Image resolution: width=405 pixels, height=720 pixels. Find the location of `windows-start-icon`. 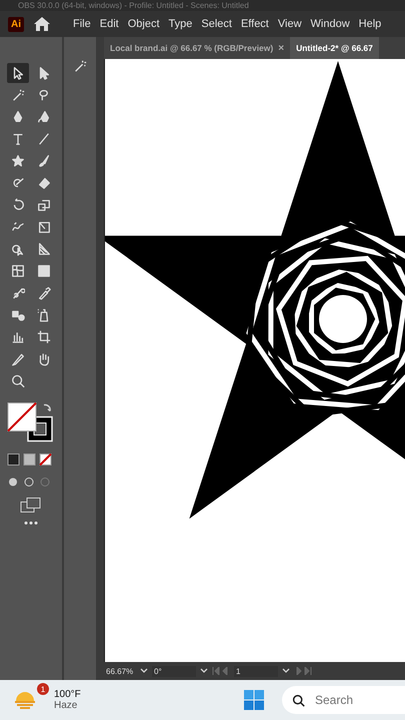

windows-start-icon is located at coordinates (254, 700).